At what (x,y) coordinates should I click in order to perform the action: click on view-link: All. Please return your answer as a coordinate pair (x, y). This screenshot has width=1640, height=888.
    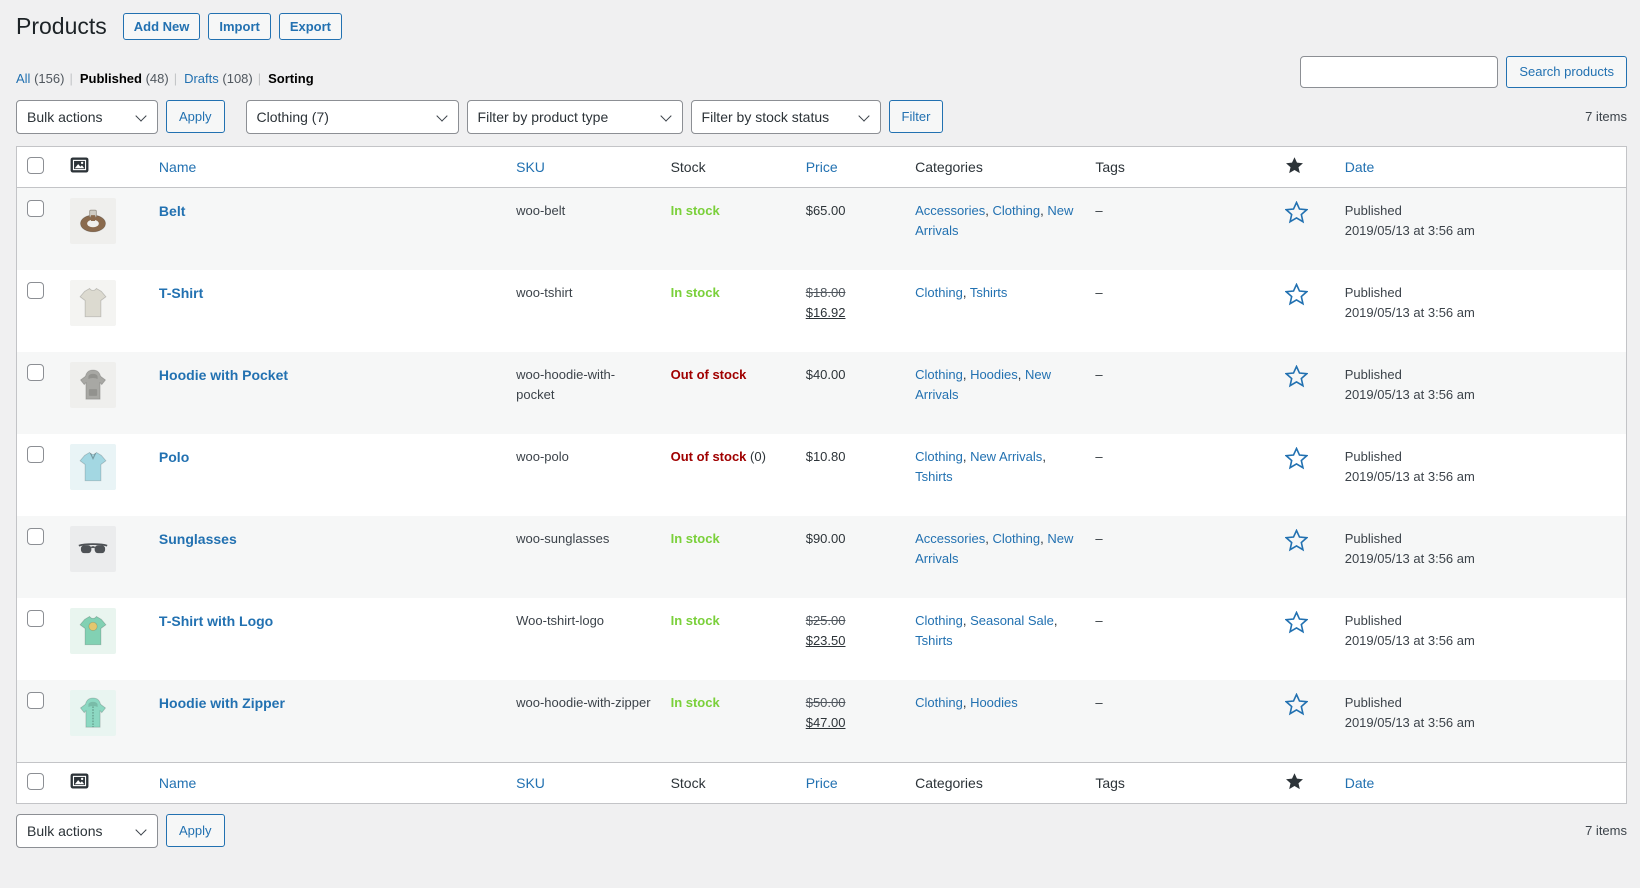
    Looking at the image, I should click on (23, 78).